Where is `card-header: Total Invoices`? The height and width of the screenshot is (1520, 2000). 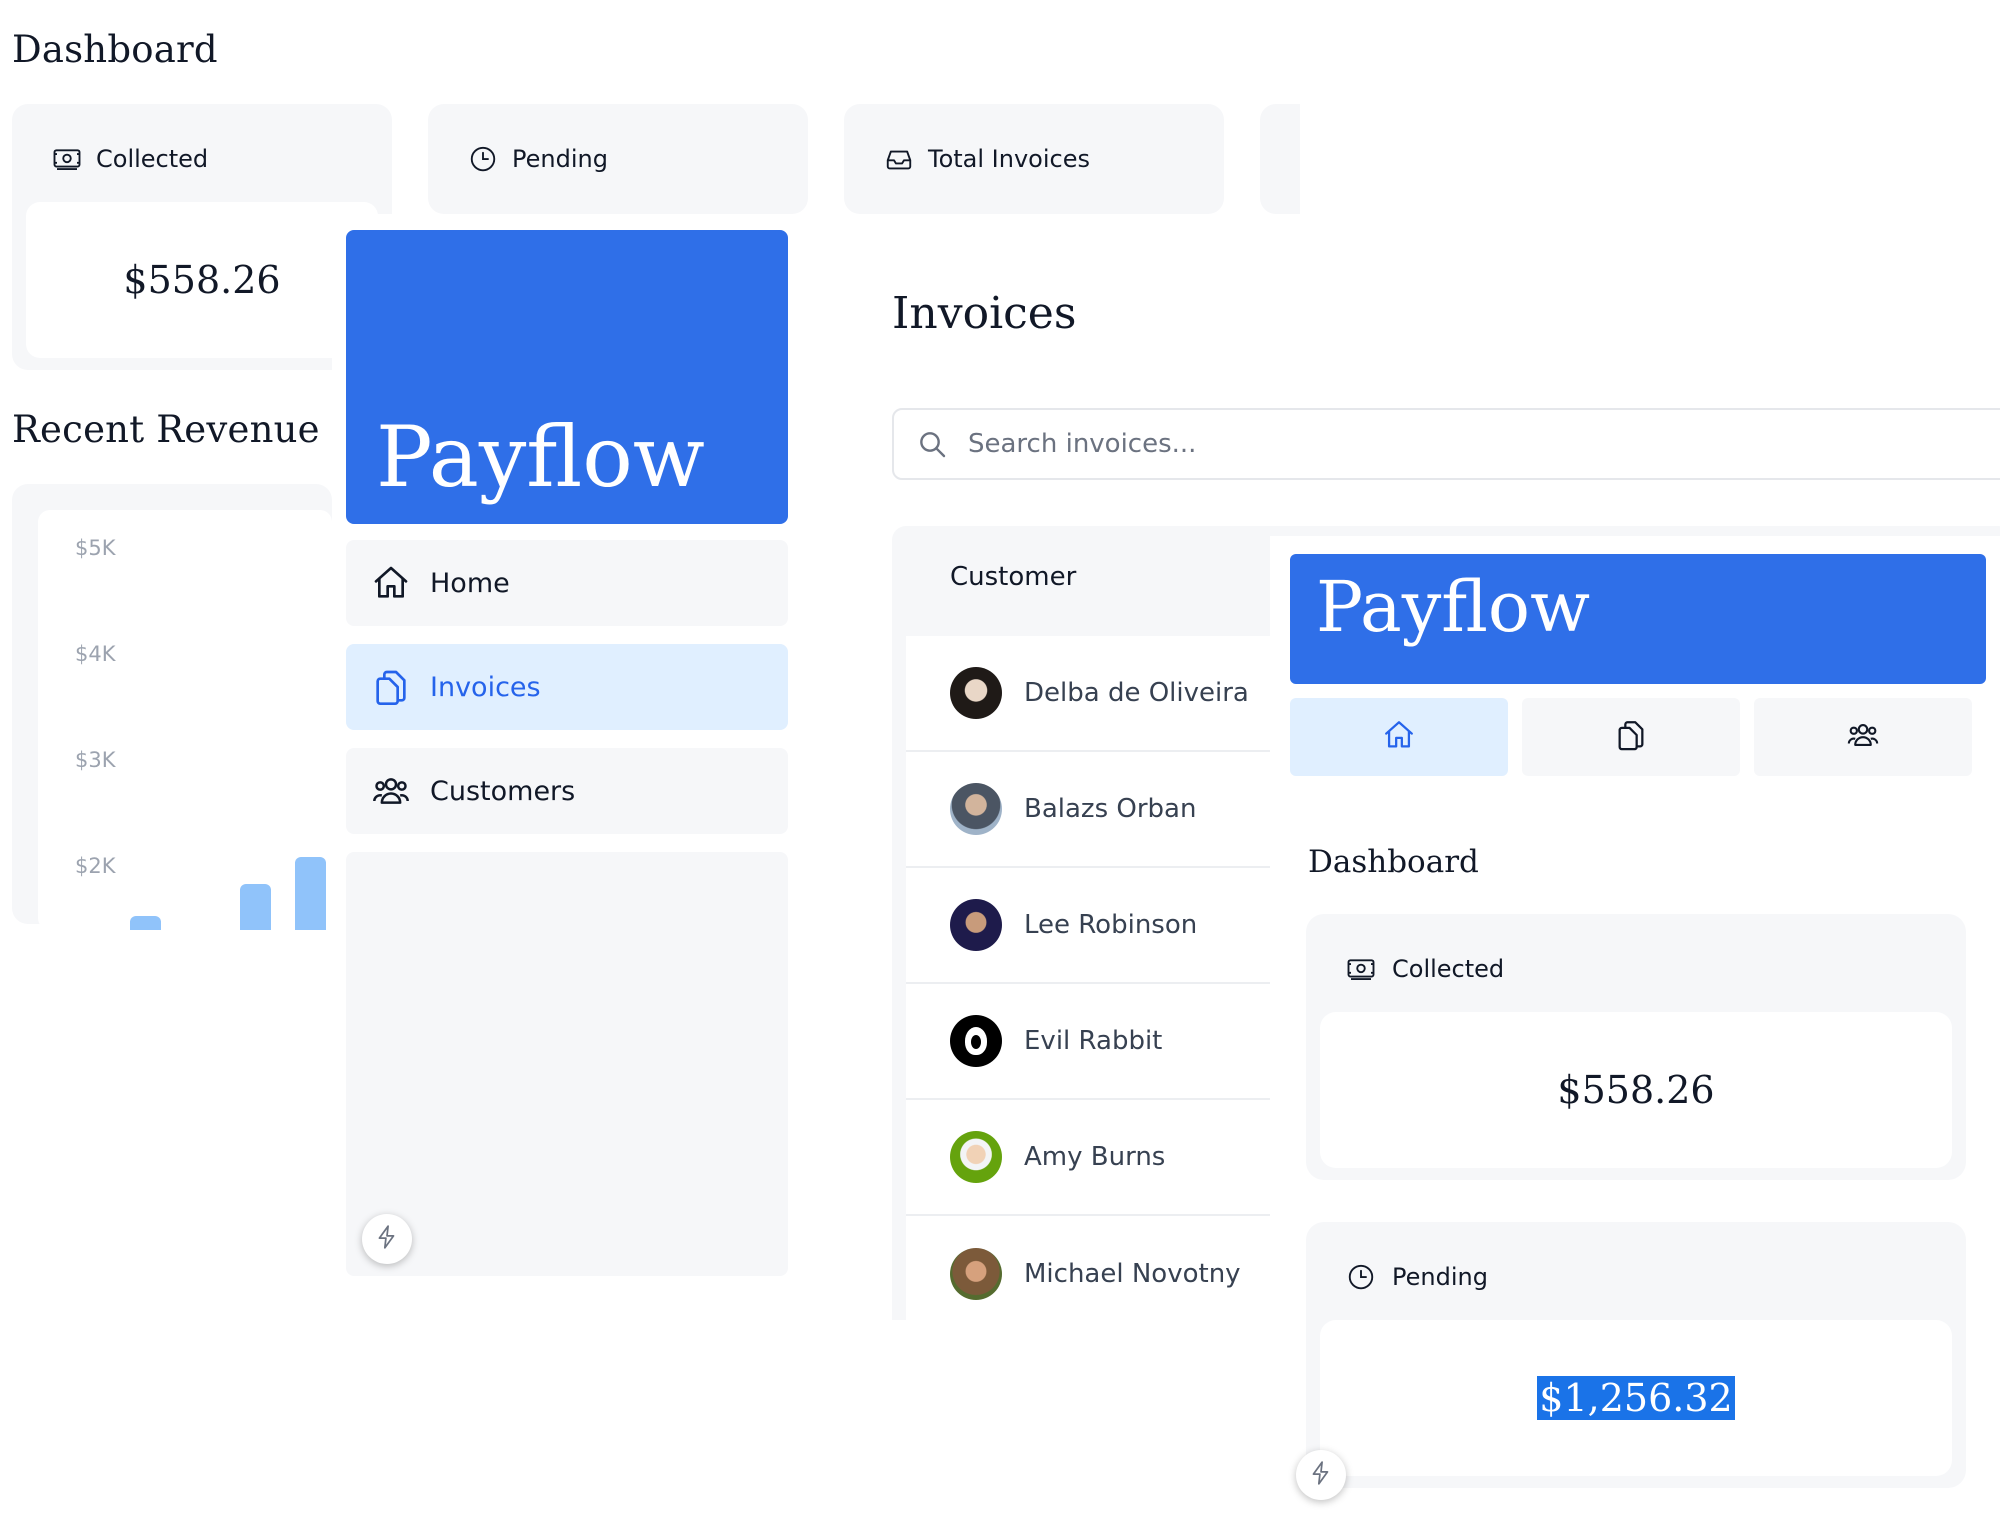 card-header: Total Invoices is located at coordinates (987, 159).